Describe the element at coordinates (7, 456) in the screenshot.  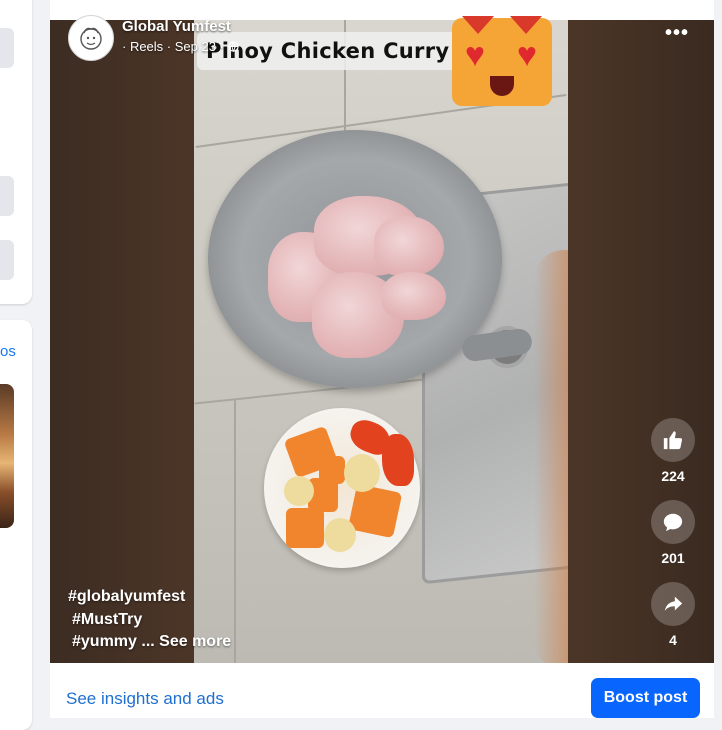
I see `left-reel-thumbnail` at that location.